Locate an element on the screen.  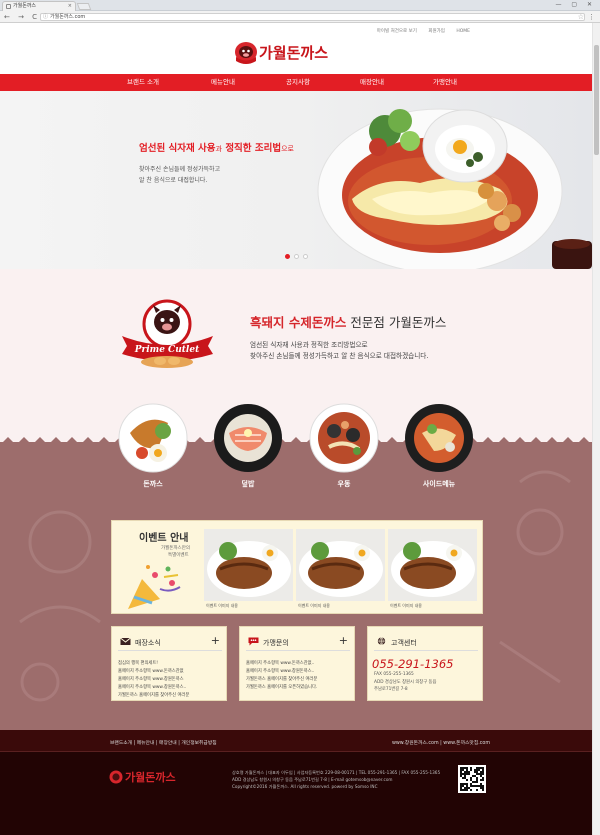
nav-item-notice: 공지사항 is located at coordinates (298, 82).